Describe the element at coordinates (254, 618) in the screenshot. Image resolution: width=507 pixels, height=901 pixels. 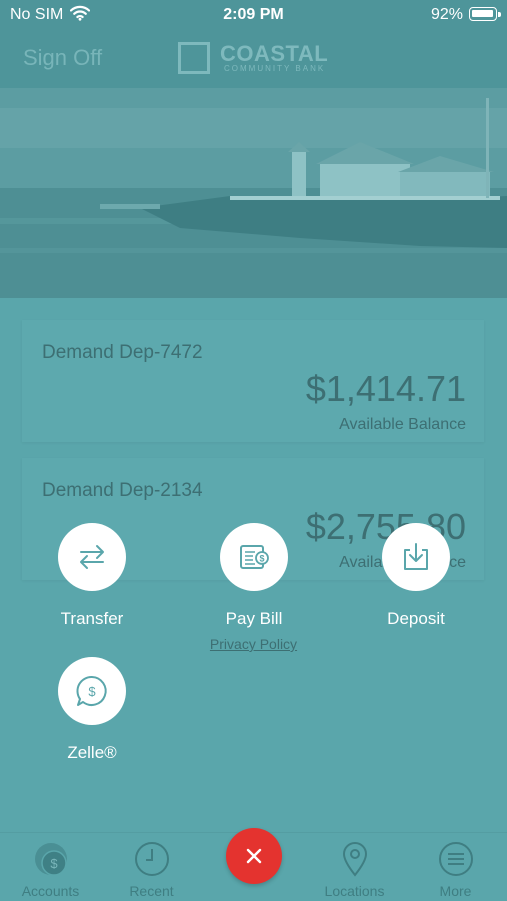
I see `pay-bill-label: Pay Bill` at that location.